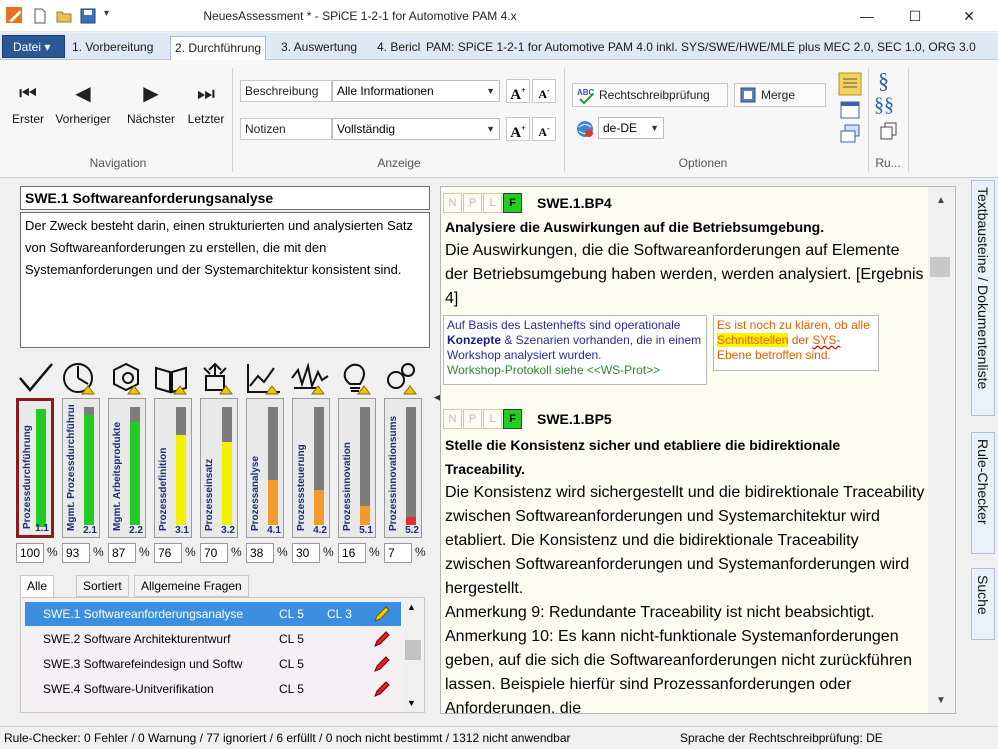 The width and height of the screenshot is (998, 749). I want to click on attribute-fill, so click(181, 480).